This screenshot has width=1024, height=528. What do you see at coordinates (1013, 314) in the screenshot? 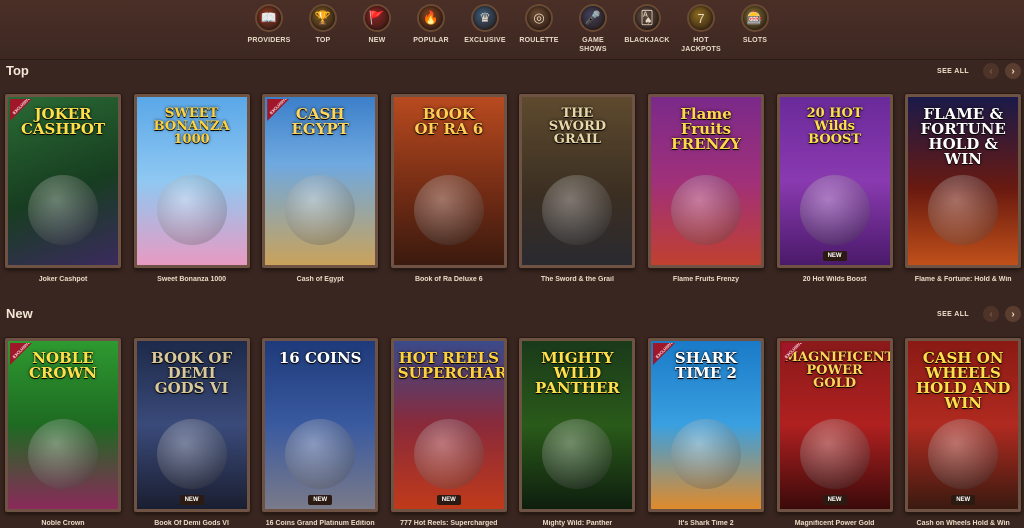
I see `new-next-arrow-icon: ›` at bounding box center [1013, 314].